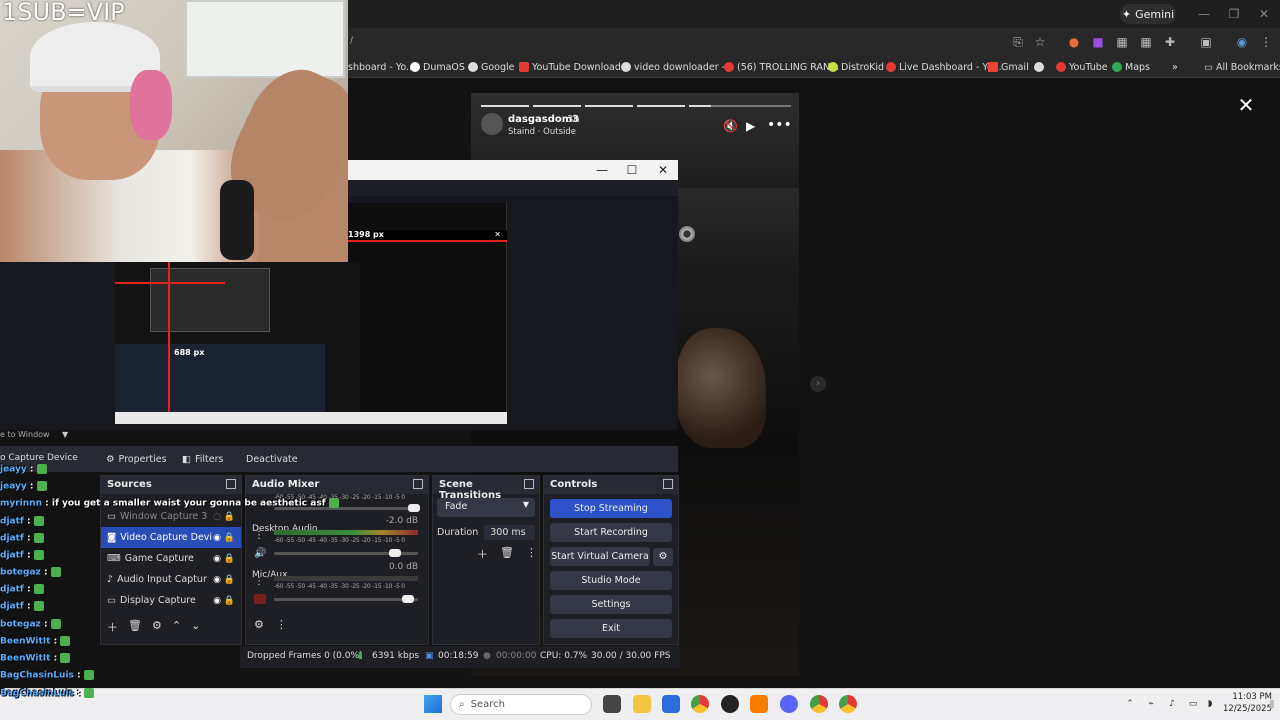 The image size is (1280, 720). Describe the element at coordinates (486, 507) in the screenshot. I see `transition-select: Fade ▼` at that location.